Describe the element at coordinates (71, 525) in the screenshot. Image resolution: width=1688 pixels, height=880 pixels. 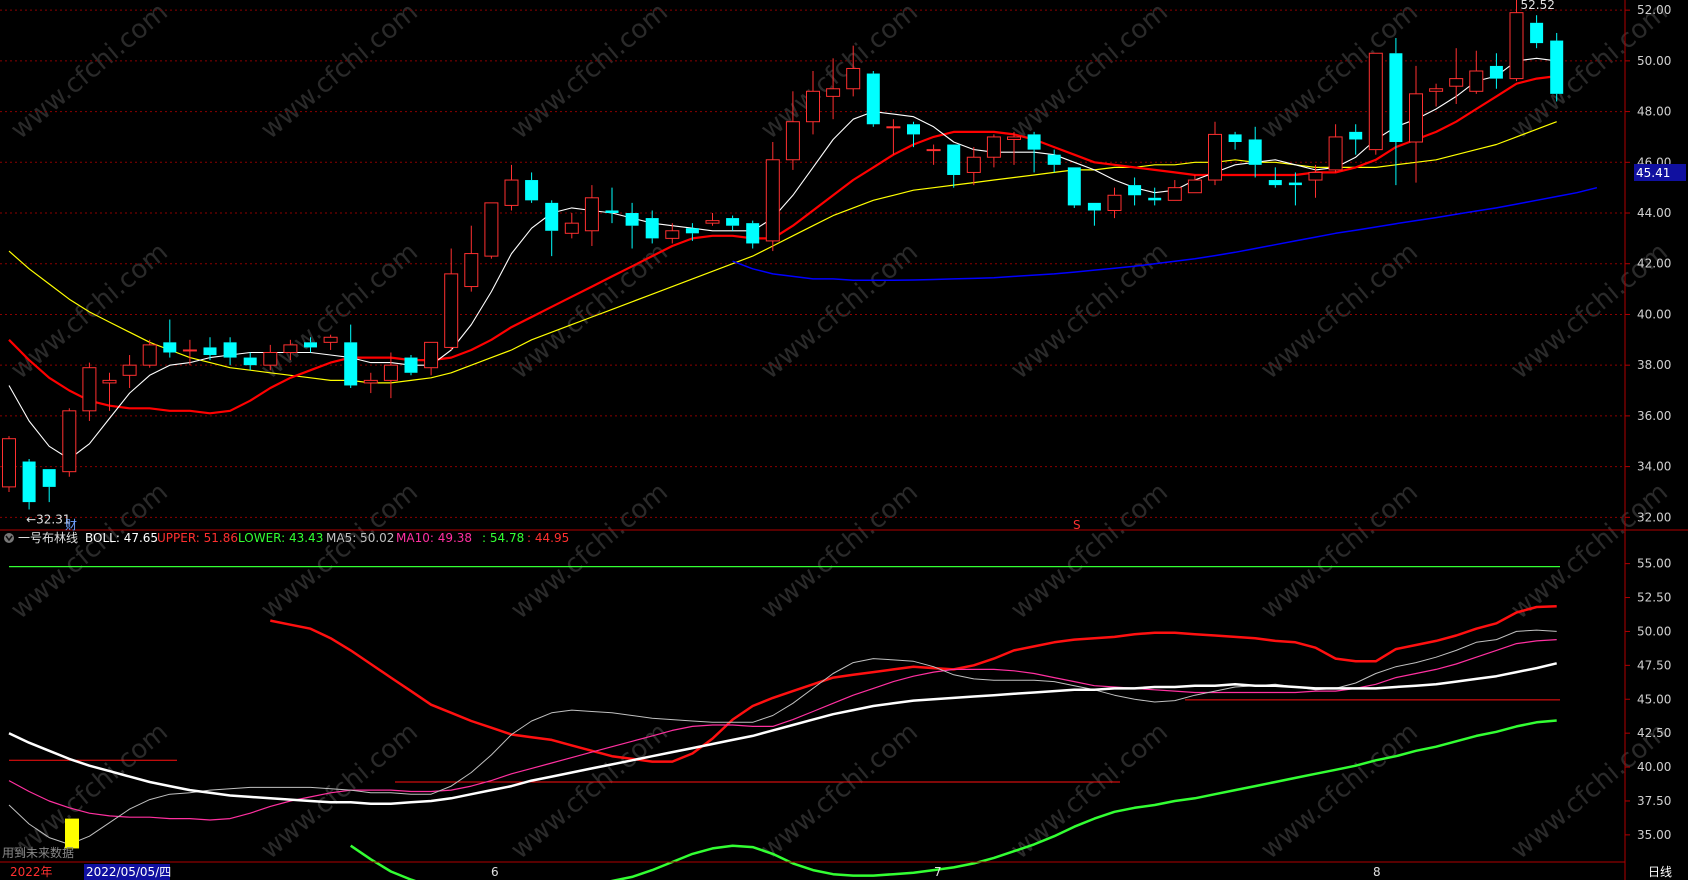
I see `financial-report-marker: 财` at that location.